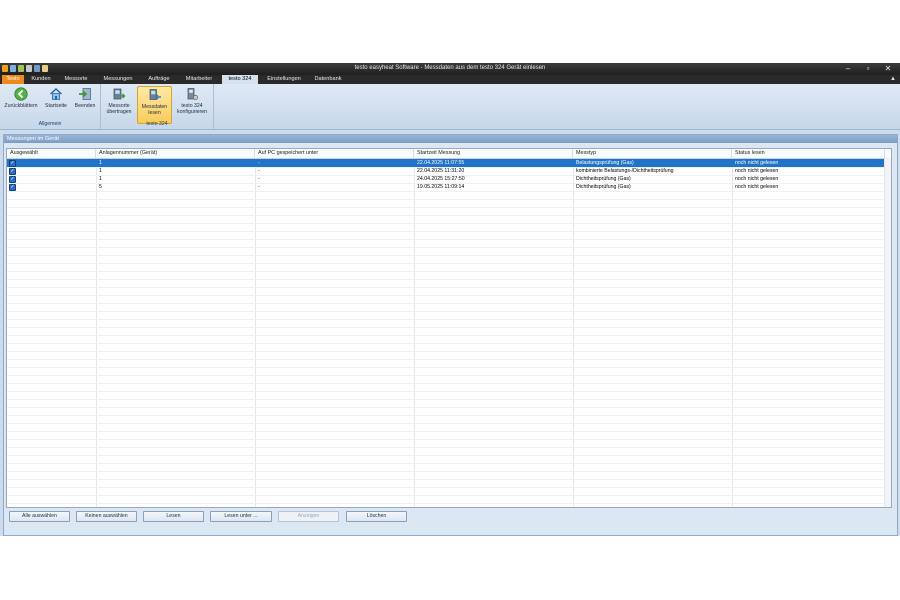  I want to click on tab-datenbank: Datenbank, so click(328, 79).